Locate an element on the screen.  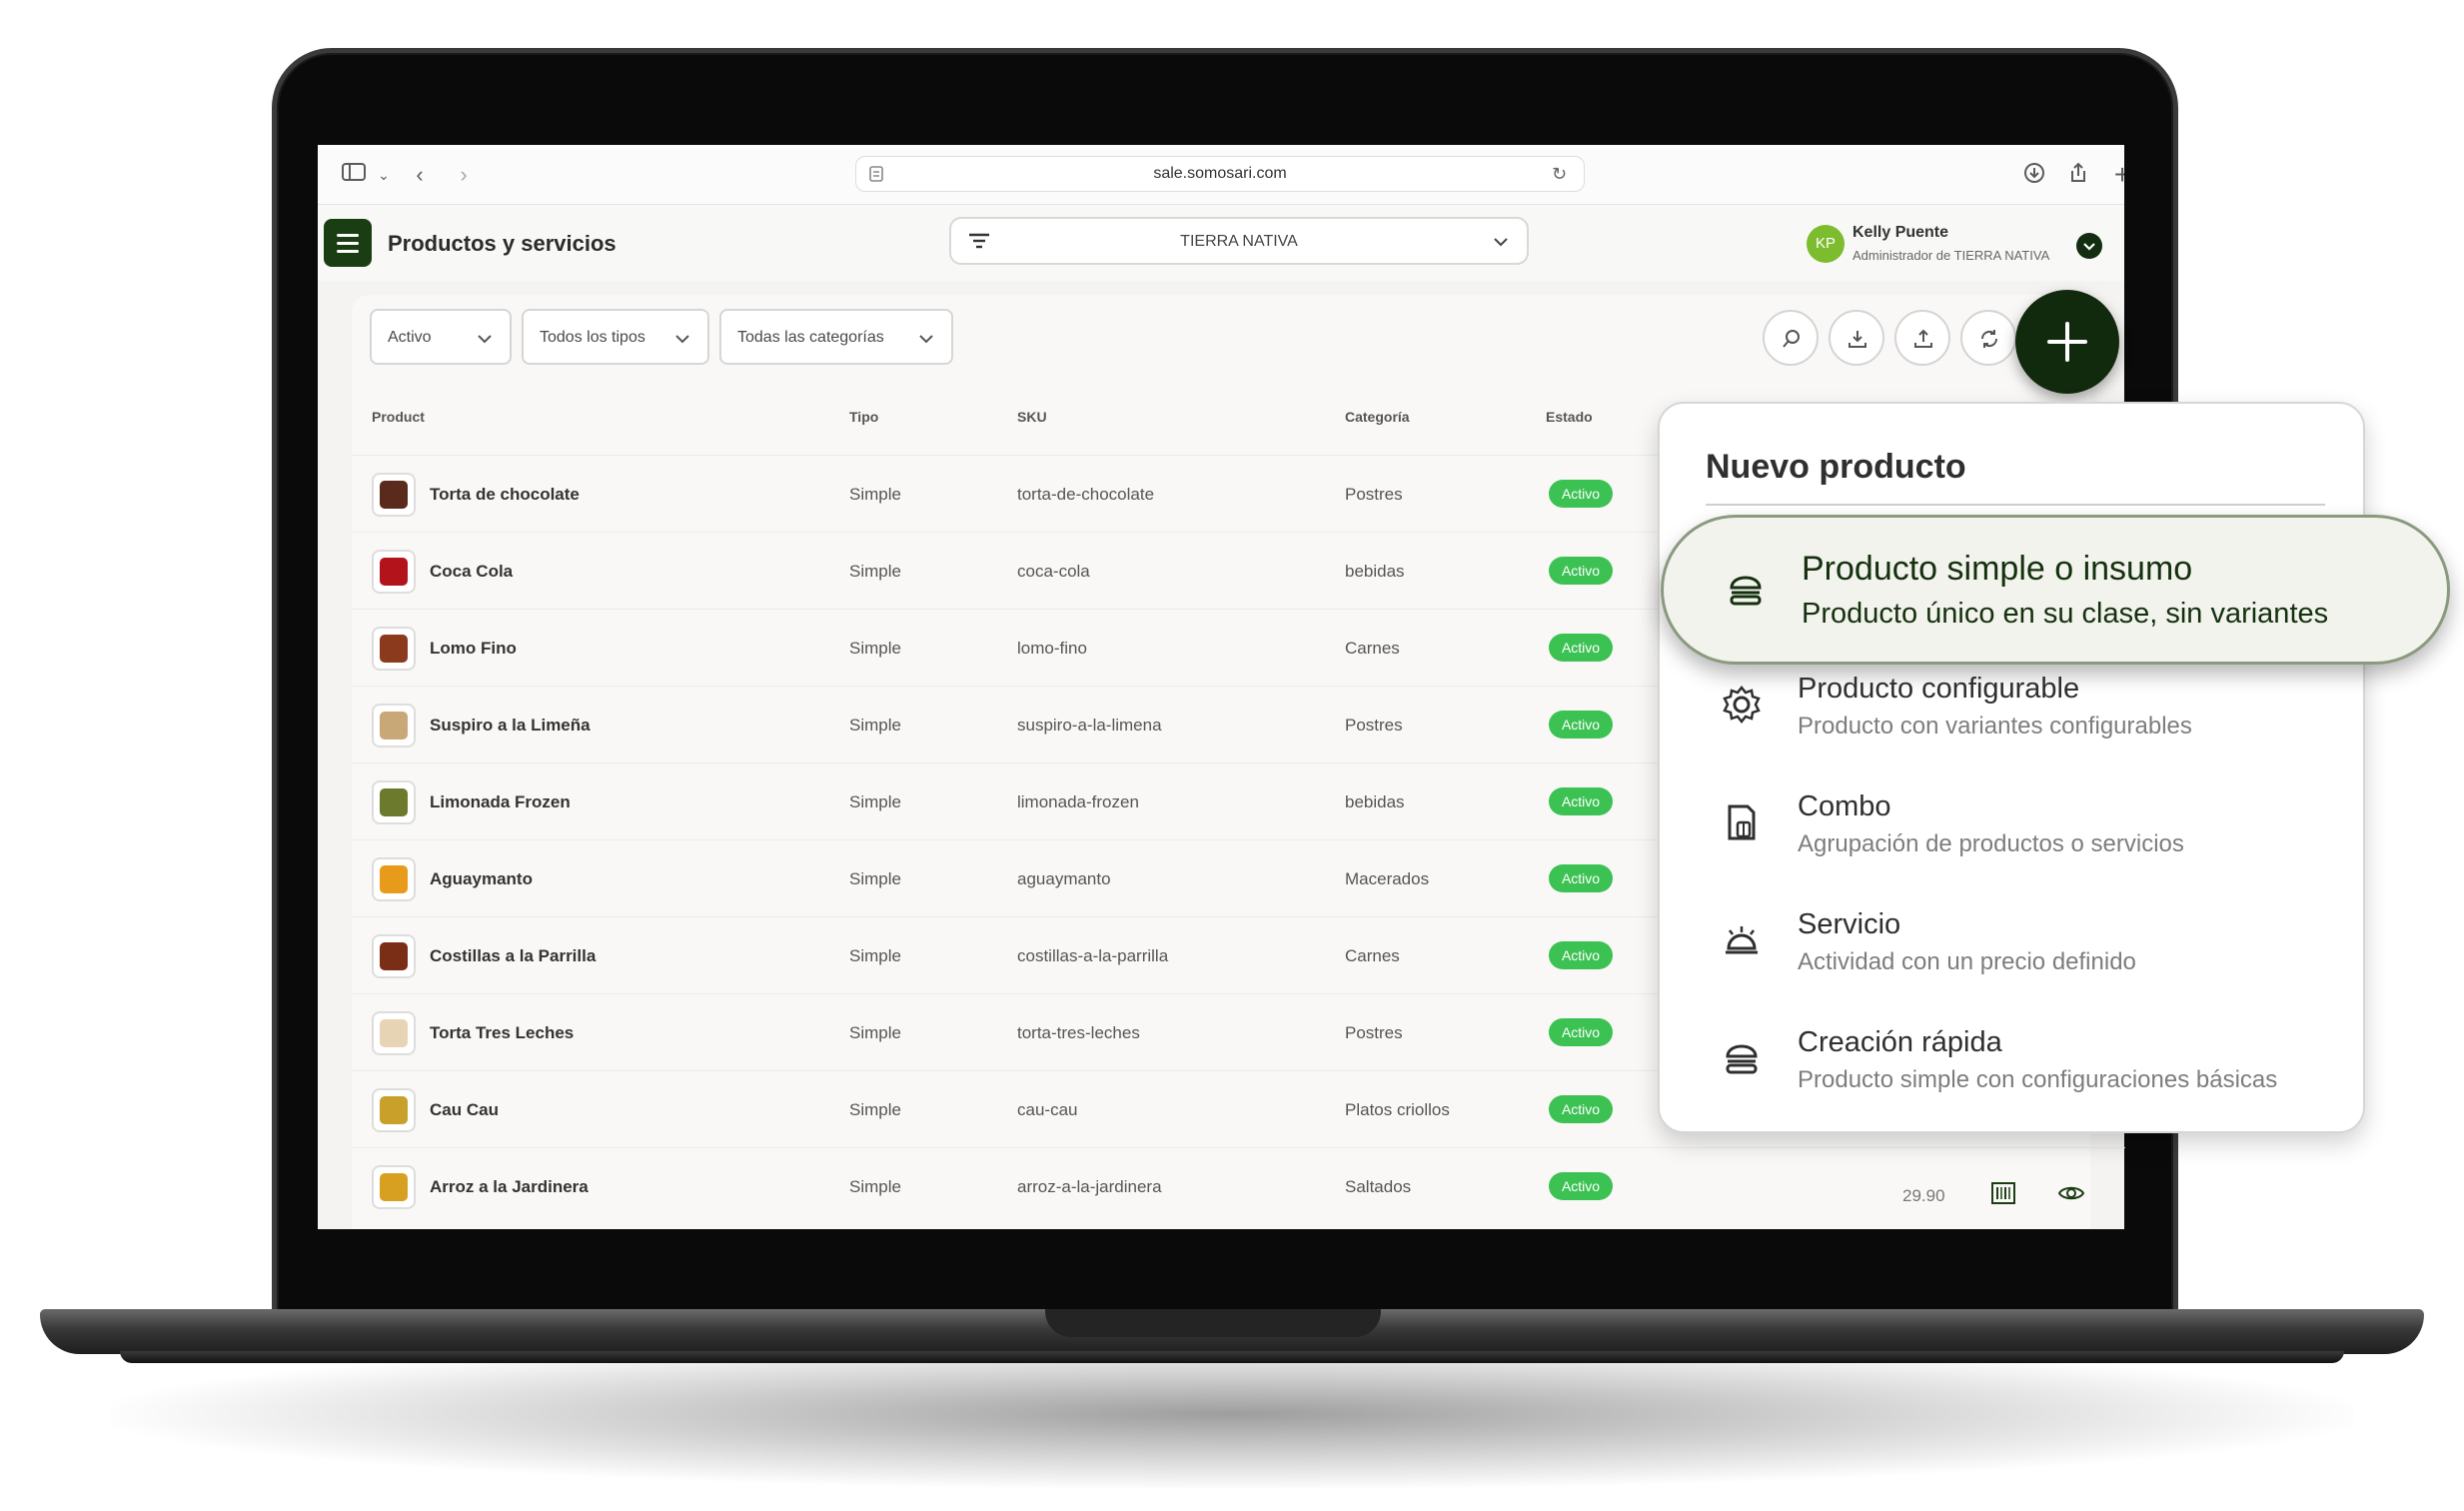
sidebar-icon is located at coordinates (354, 175).